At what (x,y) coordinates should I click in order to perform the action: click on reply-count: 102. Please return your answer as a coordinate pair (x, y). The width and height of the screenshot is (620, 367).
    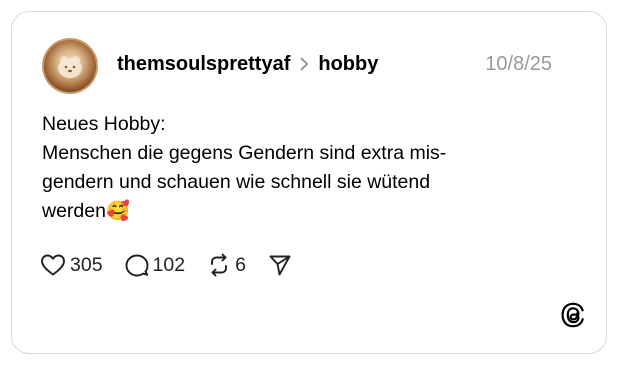
    Looking at the image, I should click on (169, 264).